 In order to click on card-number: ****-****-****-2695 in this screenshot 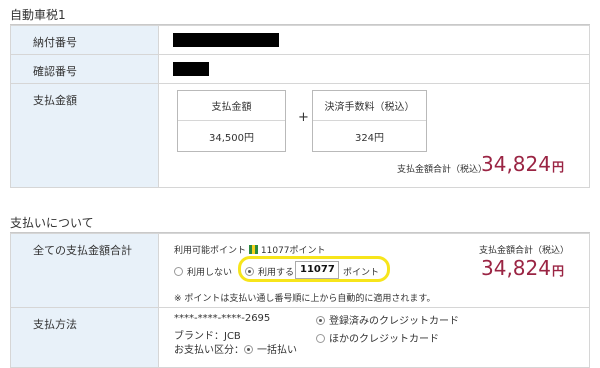, I will do `click(222, 318)`.